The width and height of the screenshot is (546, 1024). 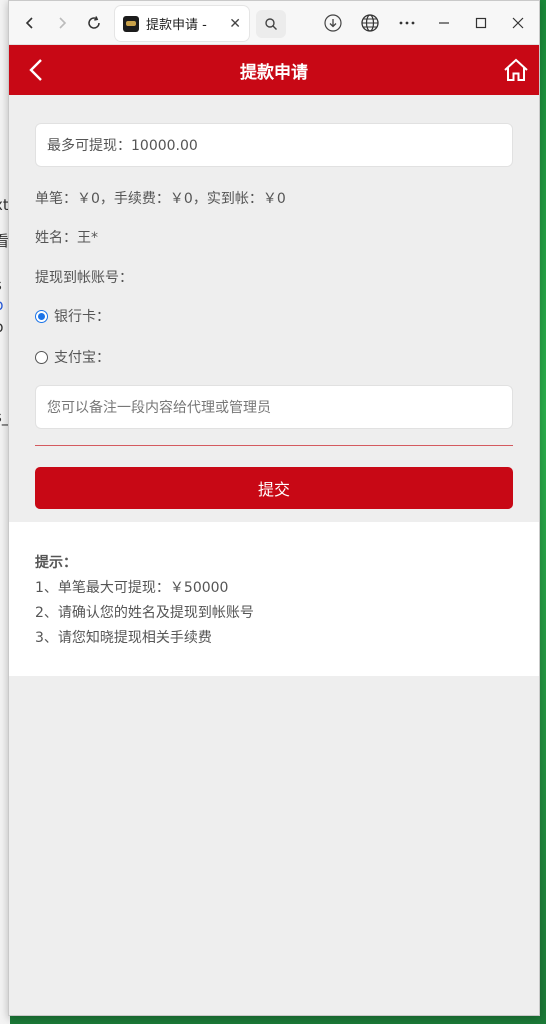 I want to click on page-title: 提款申请, so click(x=274, y=72).